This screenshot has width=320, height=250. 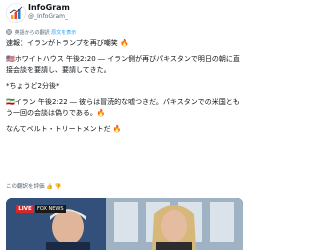 I want to click on tweet-paragraph: *ちょうど2分後*, so click(x=33, y=86).